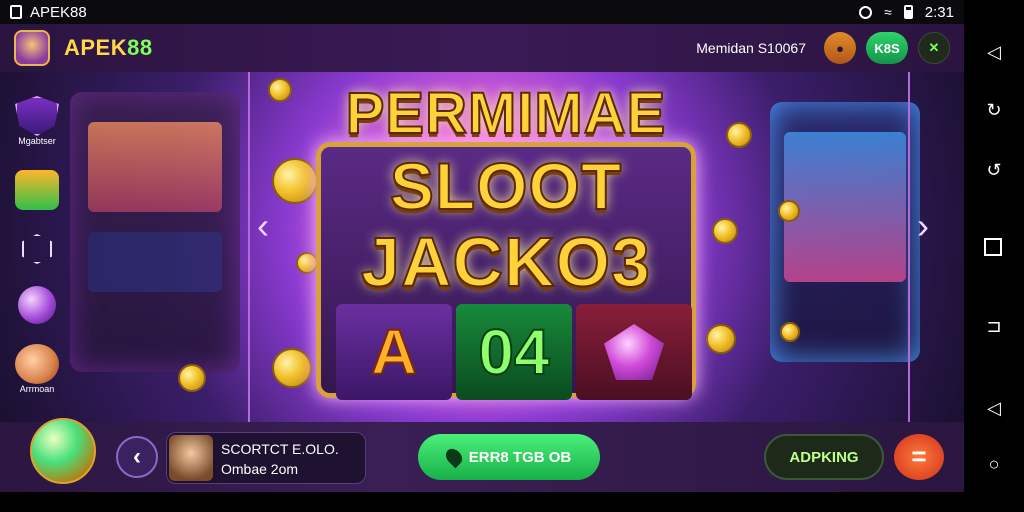 The height and width of the screenshot is (512, 1024). What do you see at coordinates (37, 116) in the screenshot?
I see `shield-icon` at bounding box center [37, 116].